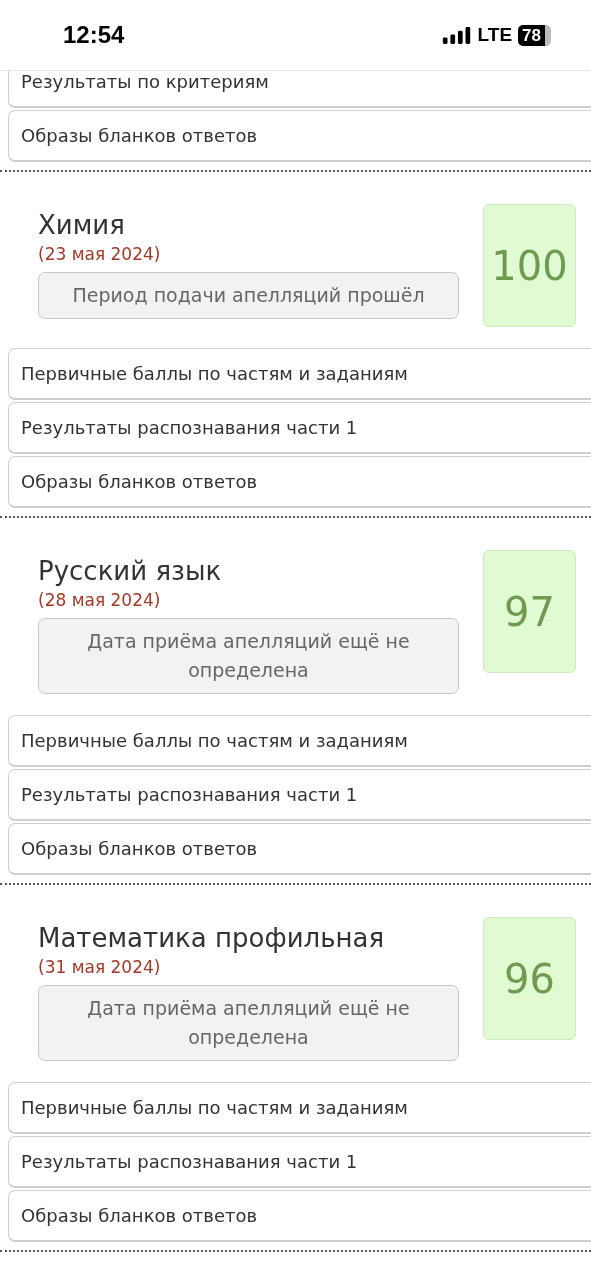  I want to click on exam-date: (28 мая 2024), so click(100, 600).